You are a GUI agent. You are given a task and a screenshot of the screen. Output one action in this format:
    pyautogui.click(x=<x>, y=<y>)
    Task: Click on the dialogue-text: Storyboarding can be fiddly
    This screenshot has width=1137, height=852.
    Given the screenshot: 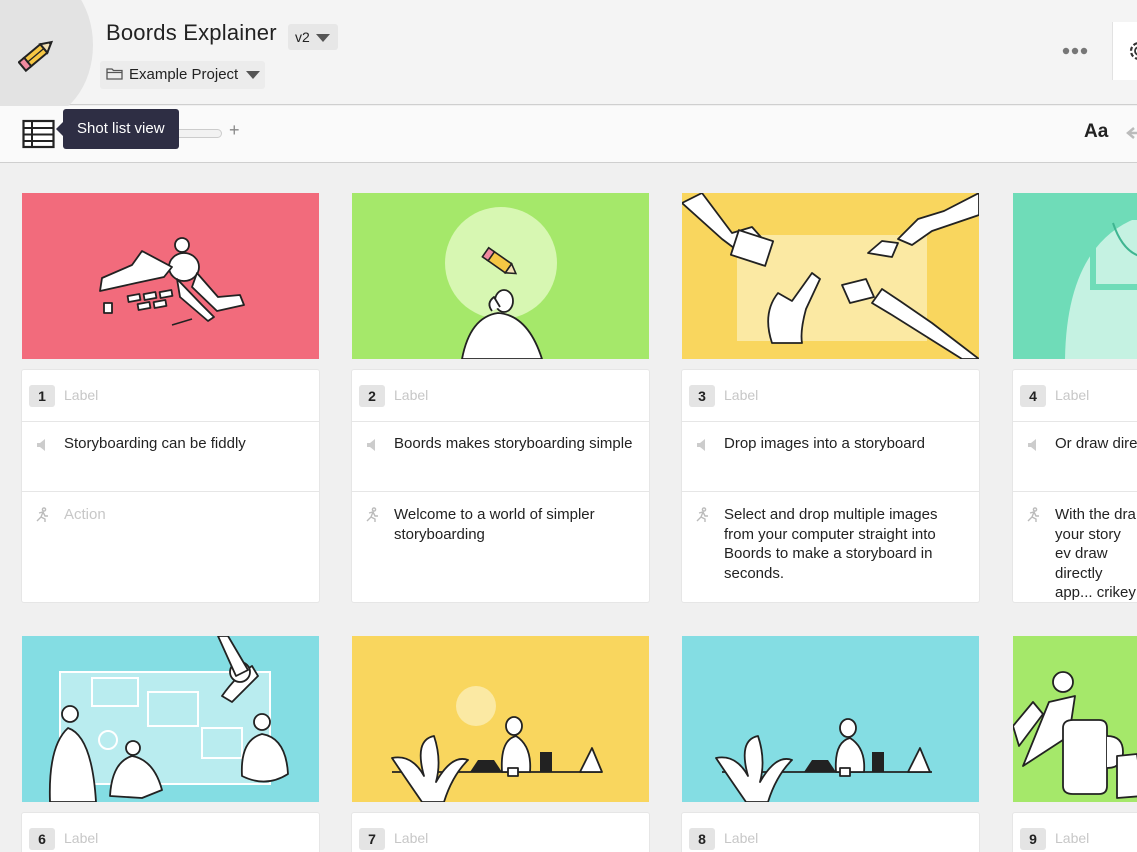 What is the action you would take?
    pyautogui.click(x=155, y=443)
    